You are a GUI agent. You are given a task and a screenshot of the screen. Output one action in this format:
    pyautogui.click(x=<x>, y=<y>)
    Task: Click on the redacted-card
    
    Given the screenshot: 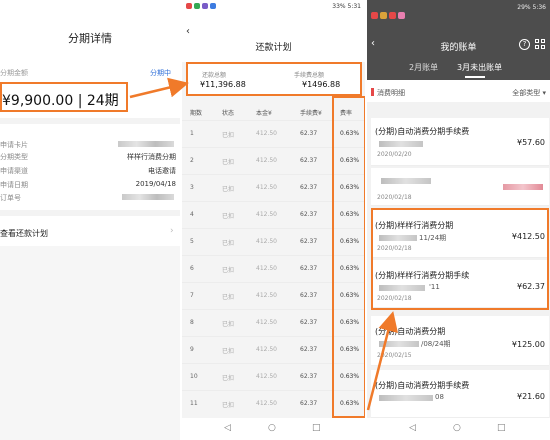 What is the action you would take?
    pyautogui.click(x=146, y=144)
    